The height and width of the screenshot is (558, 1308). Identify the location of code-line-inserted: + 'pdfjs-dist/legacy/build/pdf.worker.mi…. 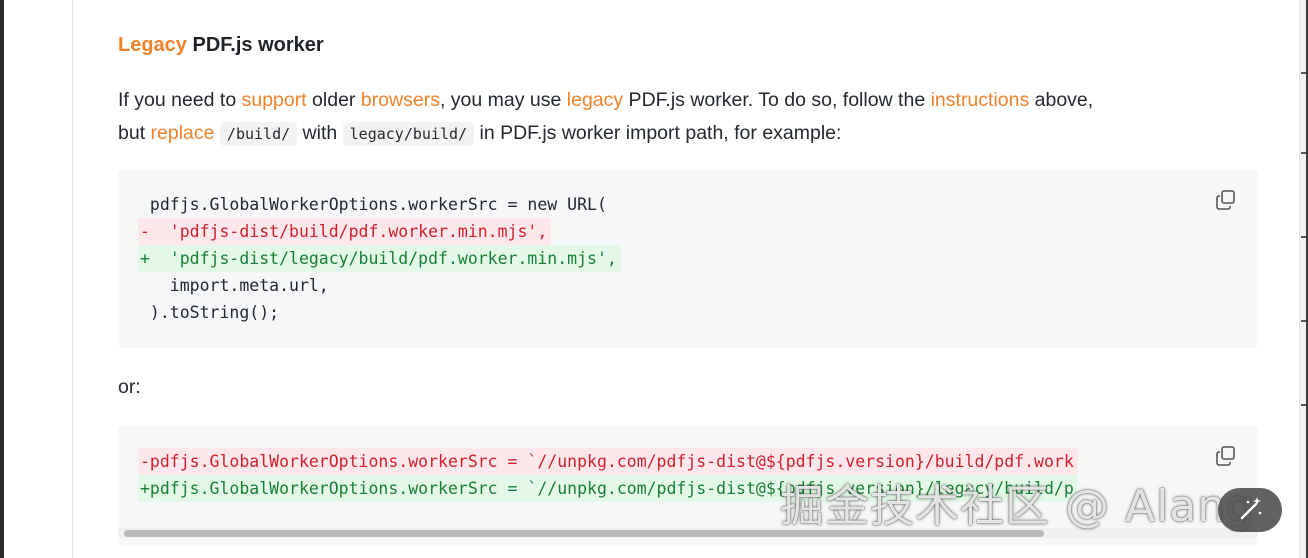
(379, 258).